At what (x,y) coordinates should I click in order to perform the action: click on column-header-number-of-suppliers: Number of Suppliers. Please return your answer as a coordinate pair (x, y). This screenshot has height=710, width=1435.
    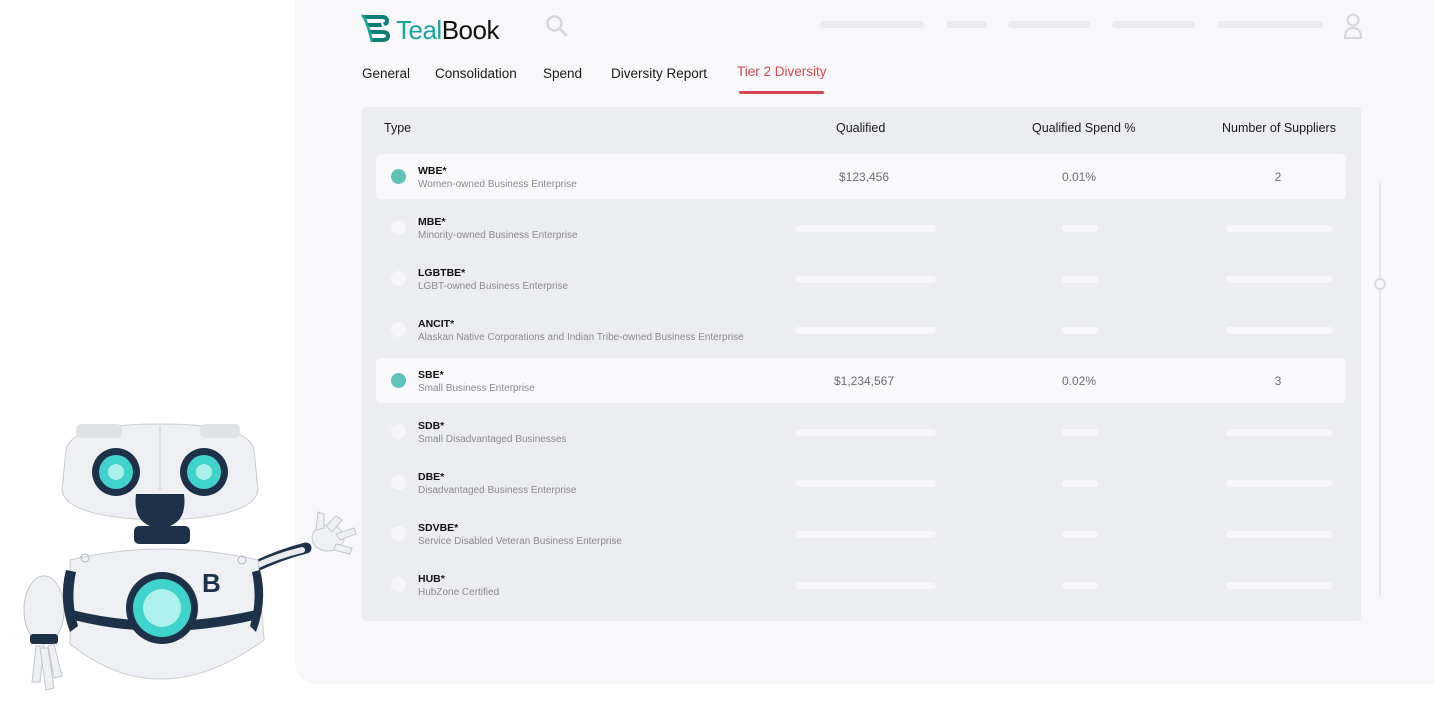
    Looking at the image, I should click on (1279, 128).